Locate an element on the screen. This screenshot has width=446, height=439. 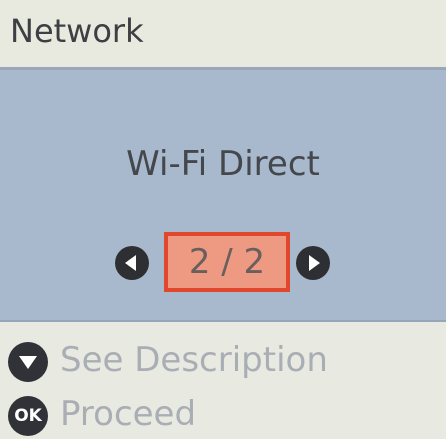
proceed-label: Proceed is located at coordinates (128, 414).